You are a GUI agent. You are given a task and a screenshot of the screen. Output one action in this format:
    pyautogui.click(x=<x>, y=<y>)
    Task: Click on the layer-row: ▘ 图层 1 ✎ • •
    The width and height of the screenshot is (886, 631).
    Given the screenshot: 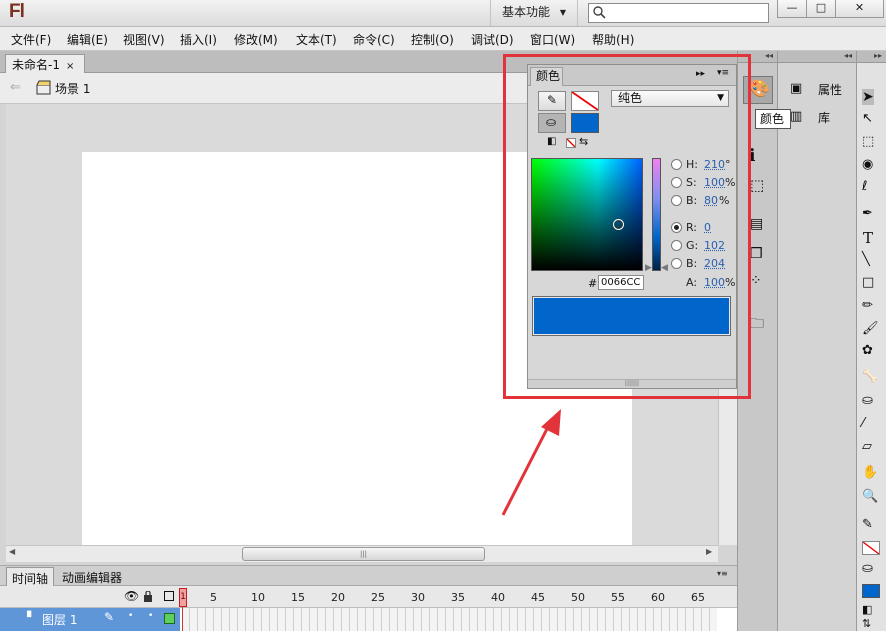 What is the action you would take?
    pyautogui.click(x=368, y=619)
    